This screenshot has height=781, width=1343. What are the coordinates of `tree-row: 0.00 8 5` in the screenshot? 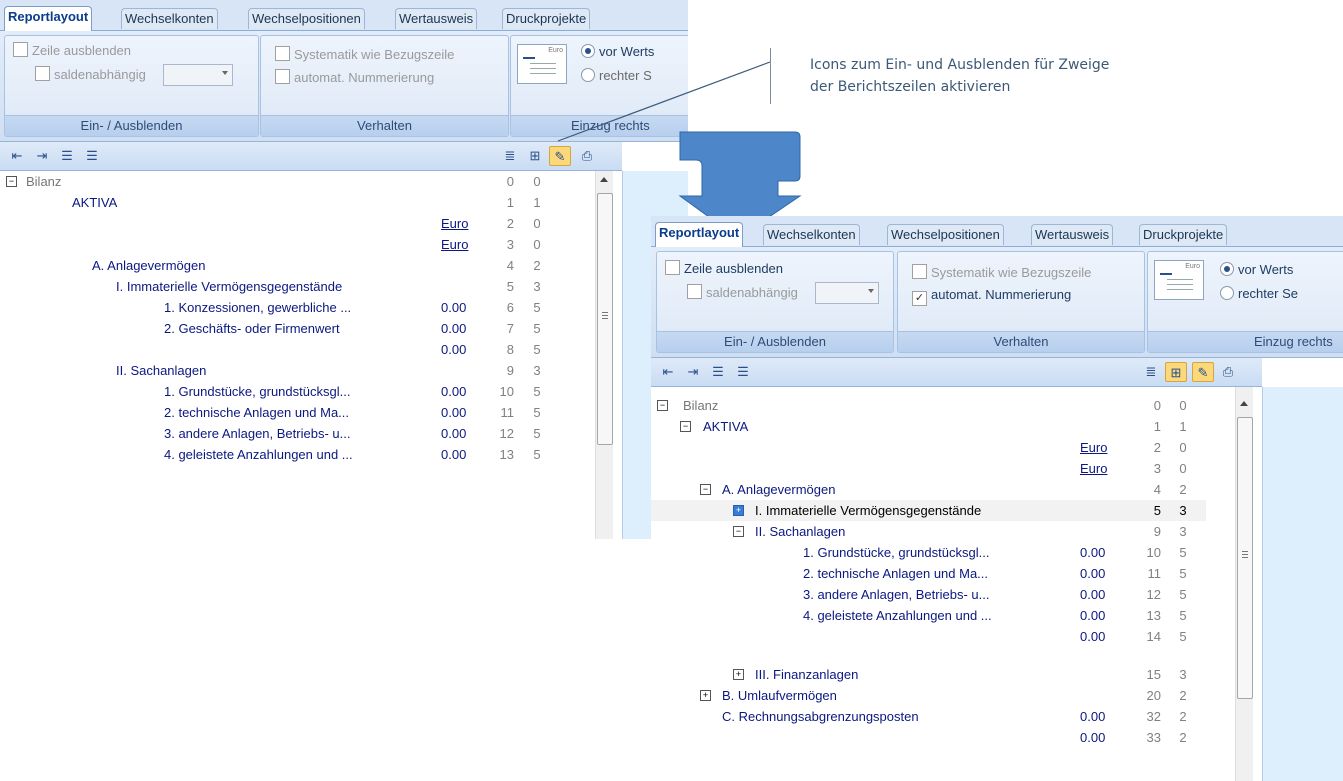 It's located at (297, 349).